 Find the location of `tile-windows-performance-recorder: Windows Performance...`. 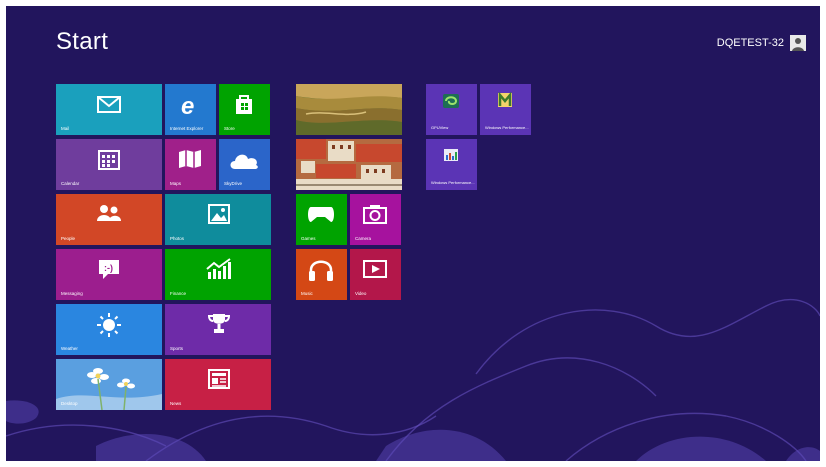

tile-windows-performance-recorder: Windows Performance... is located at coordinates (505, 109).